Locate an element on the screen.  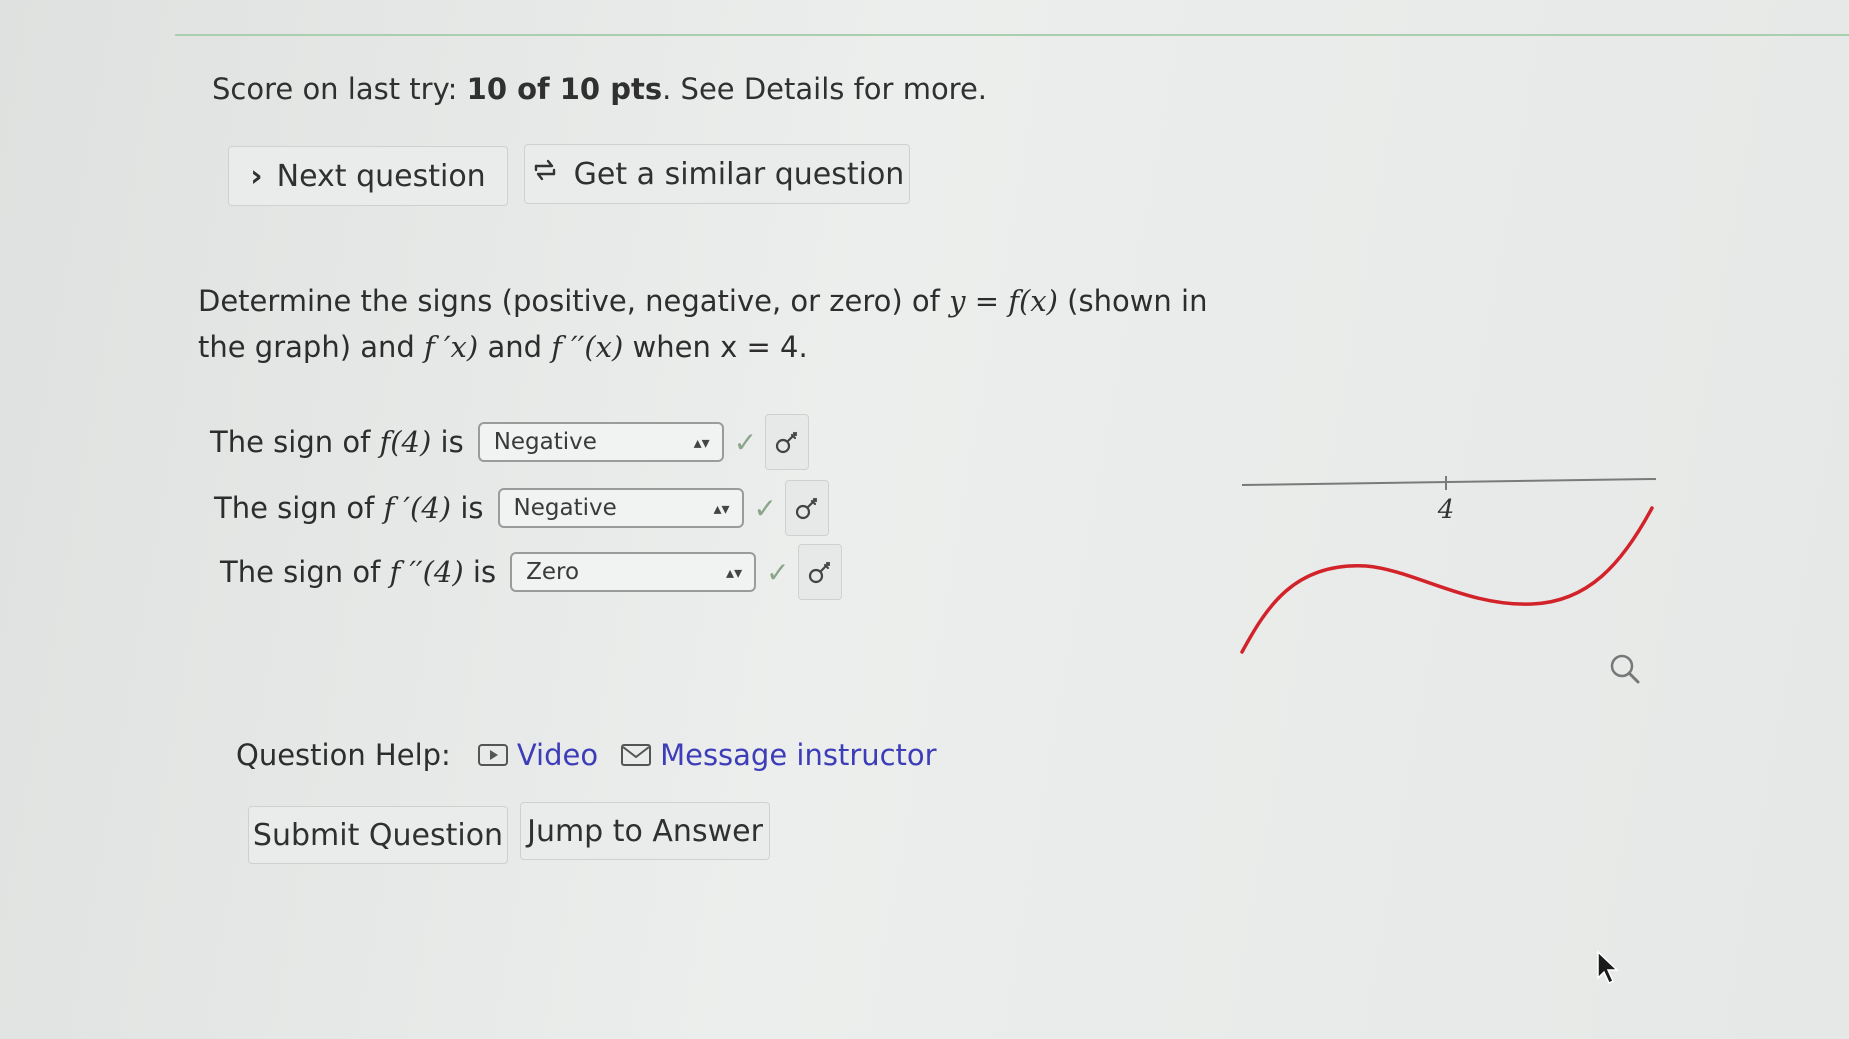
sign-select-f-prime: Negative ▴▾ is located at coordinates (620, 508).